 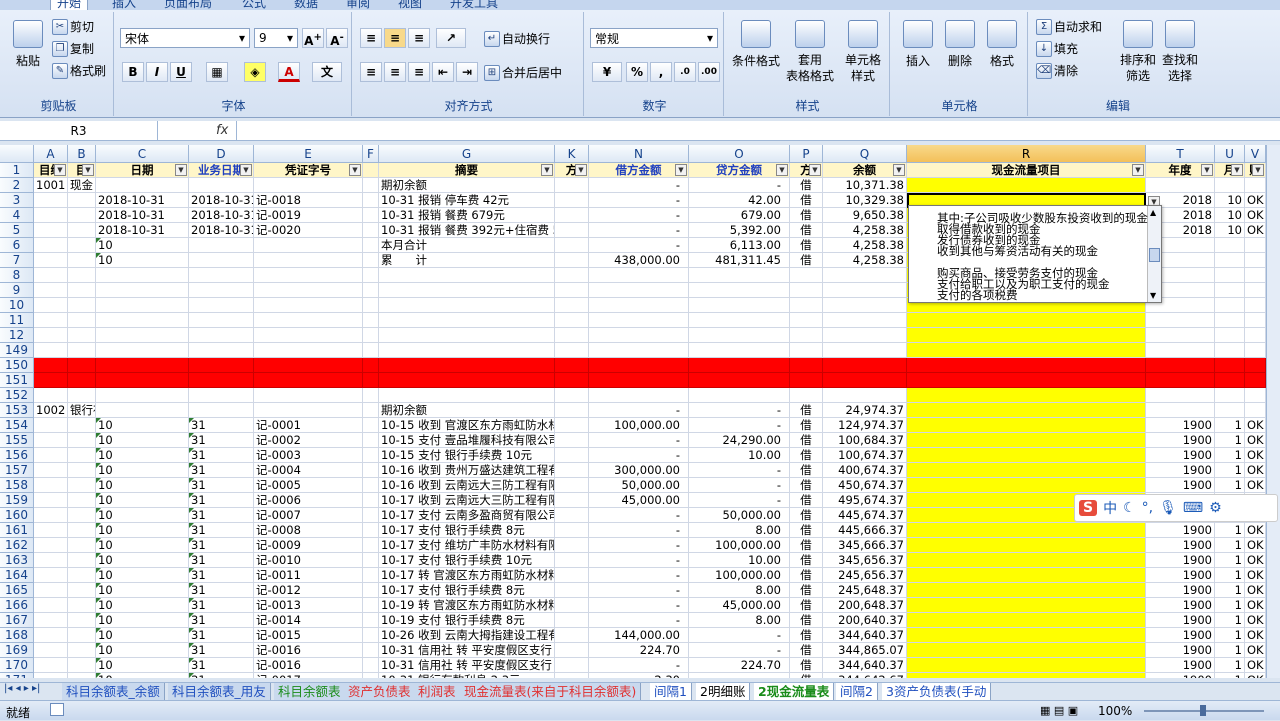 What do you see at coordinates (739, 230) in the screenshot?
I see `table-cell: 5,392.00` at bounding box center [739, 230].